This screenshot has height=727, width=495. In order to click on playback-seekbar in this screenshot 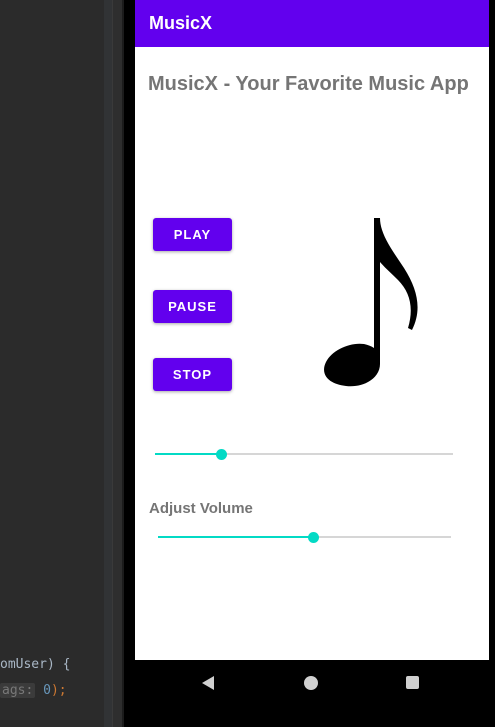, I will do `click(304, 454)`.